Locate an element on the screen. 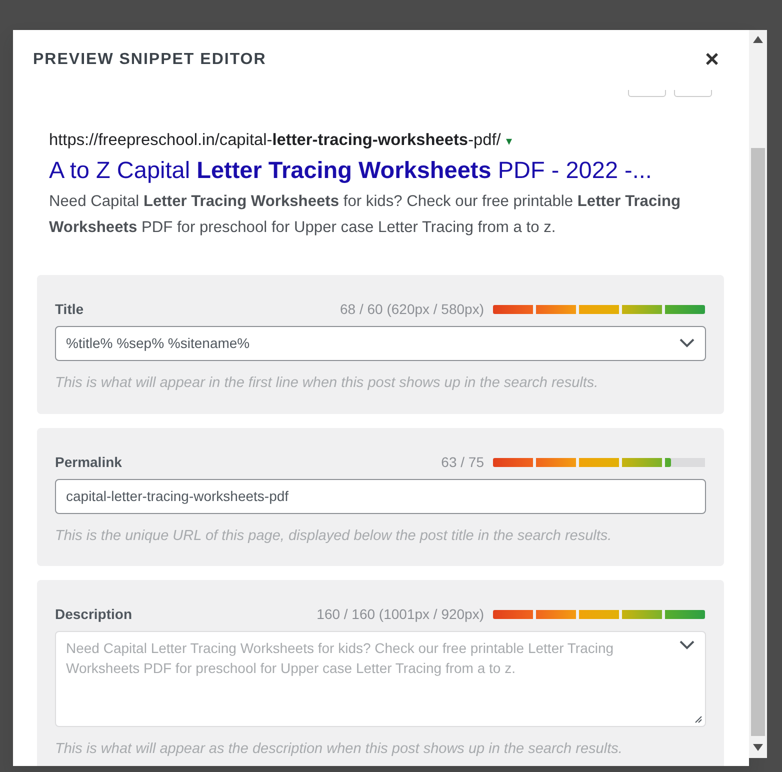  dropdown-caret: ▾ is located at coordinates (509, 141).